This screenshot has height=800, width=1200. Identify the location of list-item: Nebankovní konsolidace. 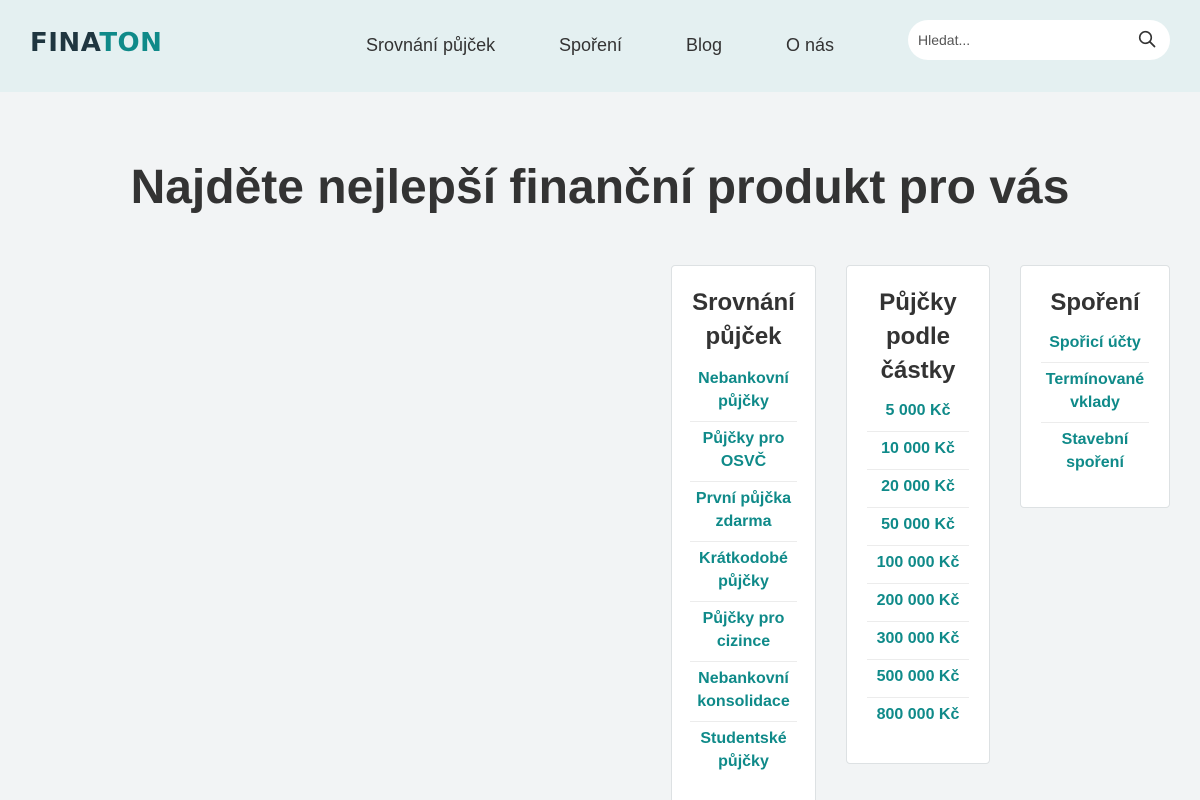
(743, 692).